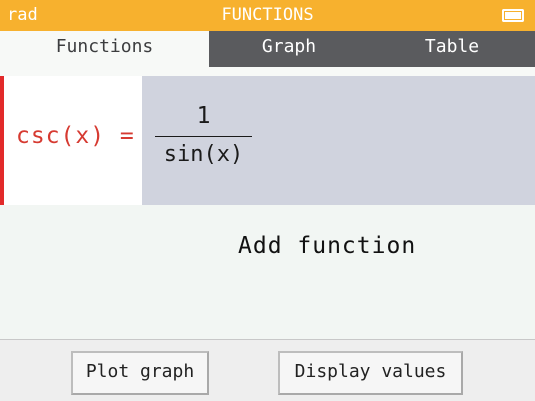 Image resolution: width=535 pixels, height=401 pixels. Describe the element at coordinates (513, 15) in the screenshot. I see `battery-terminal` at that location.